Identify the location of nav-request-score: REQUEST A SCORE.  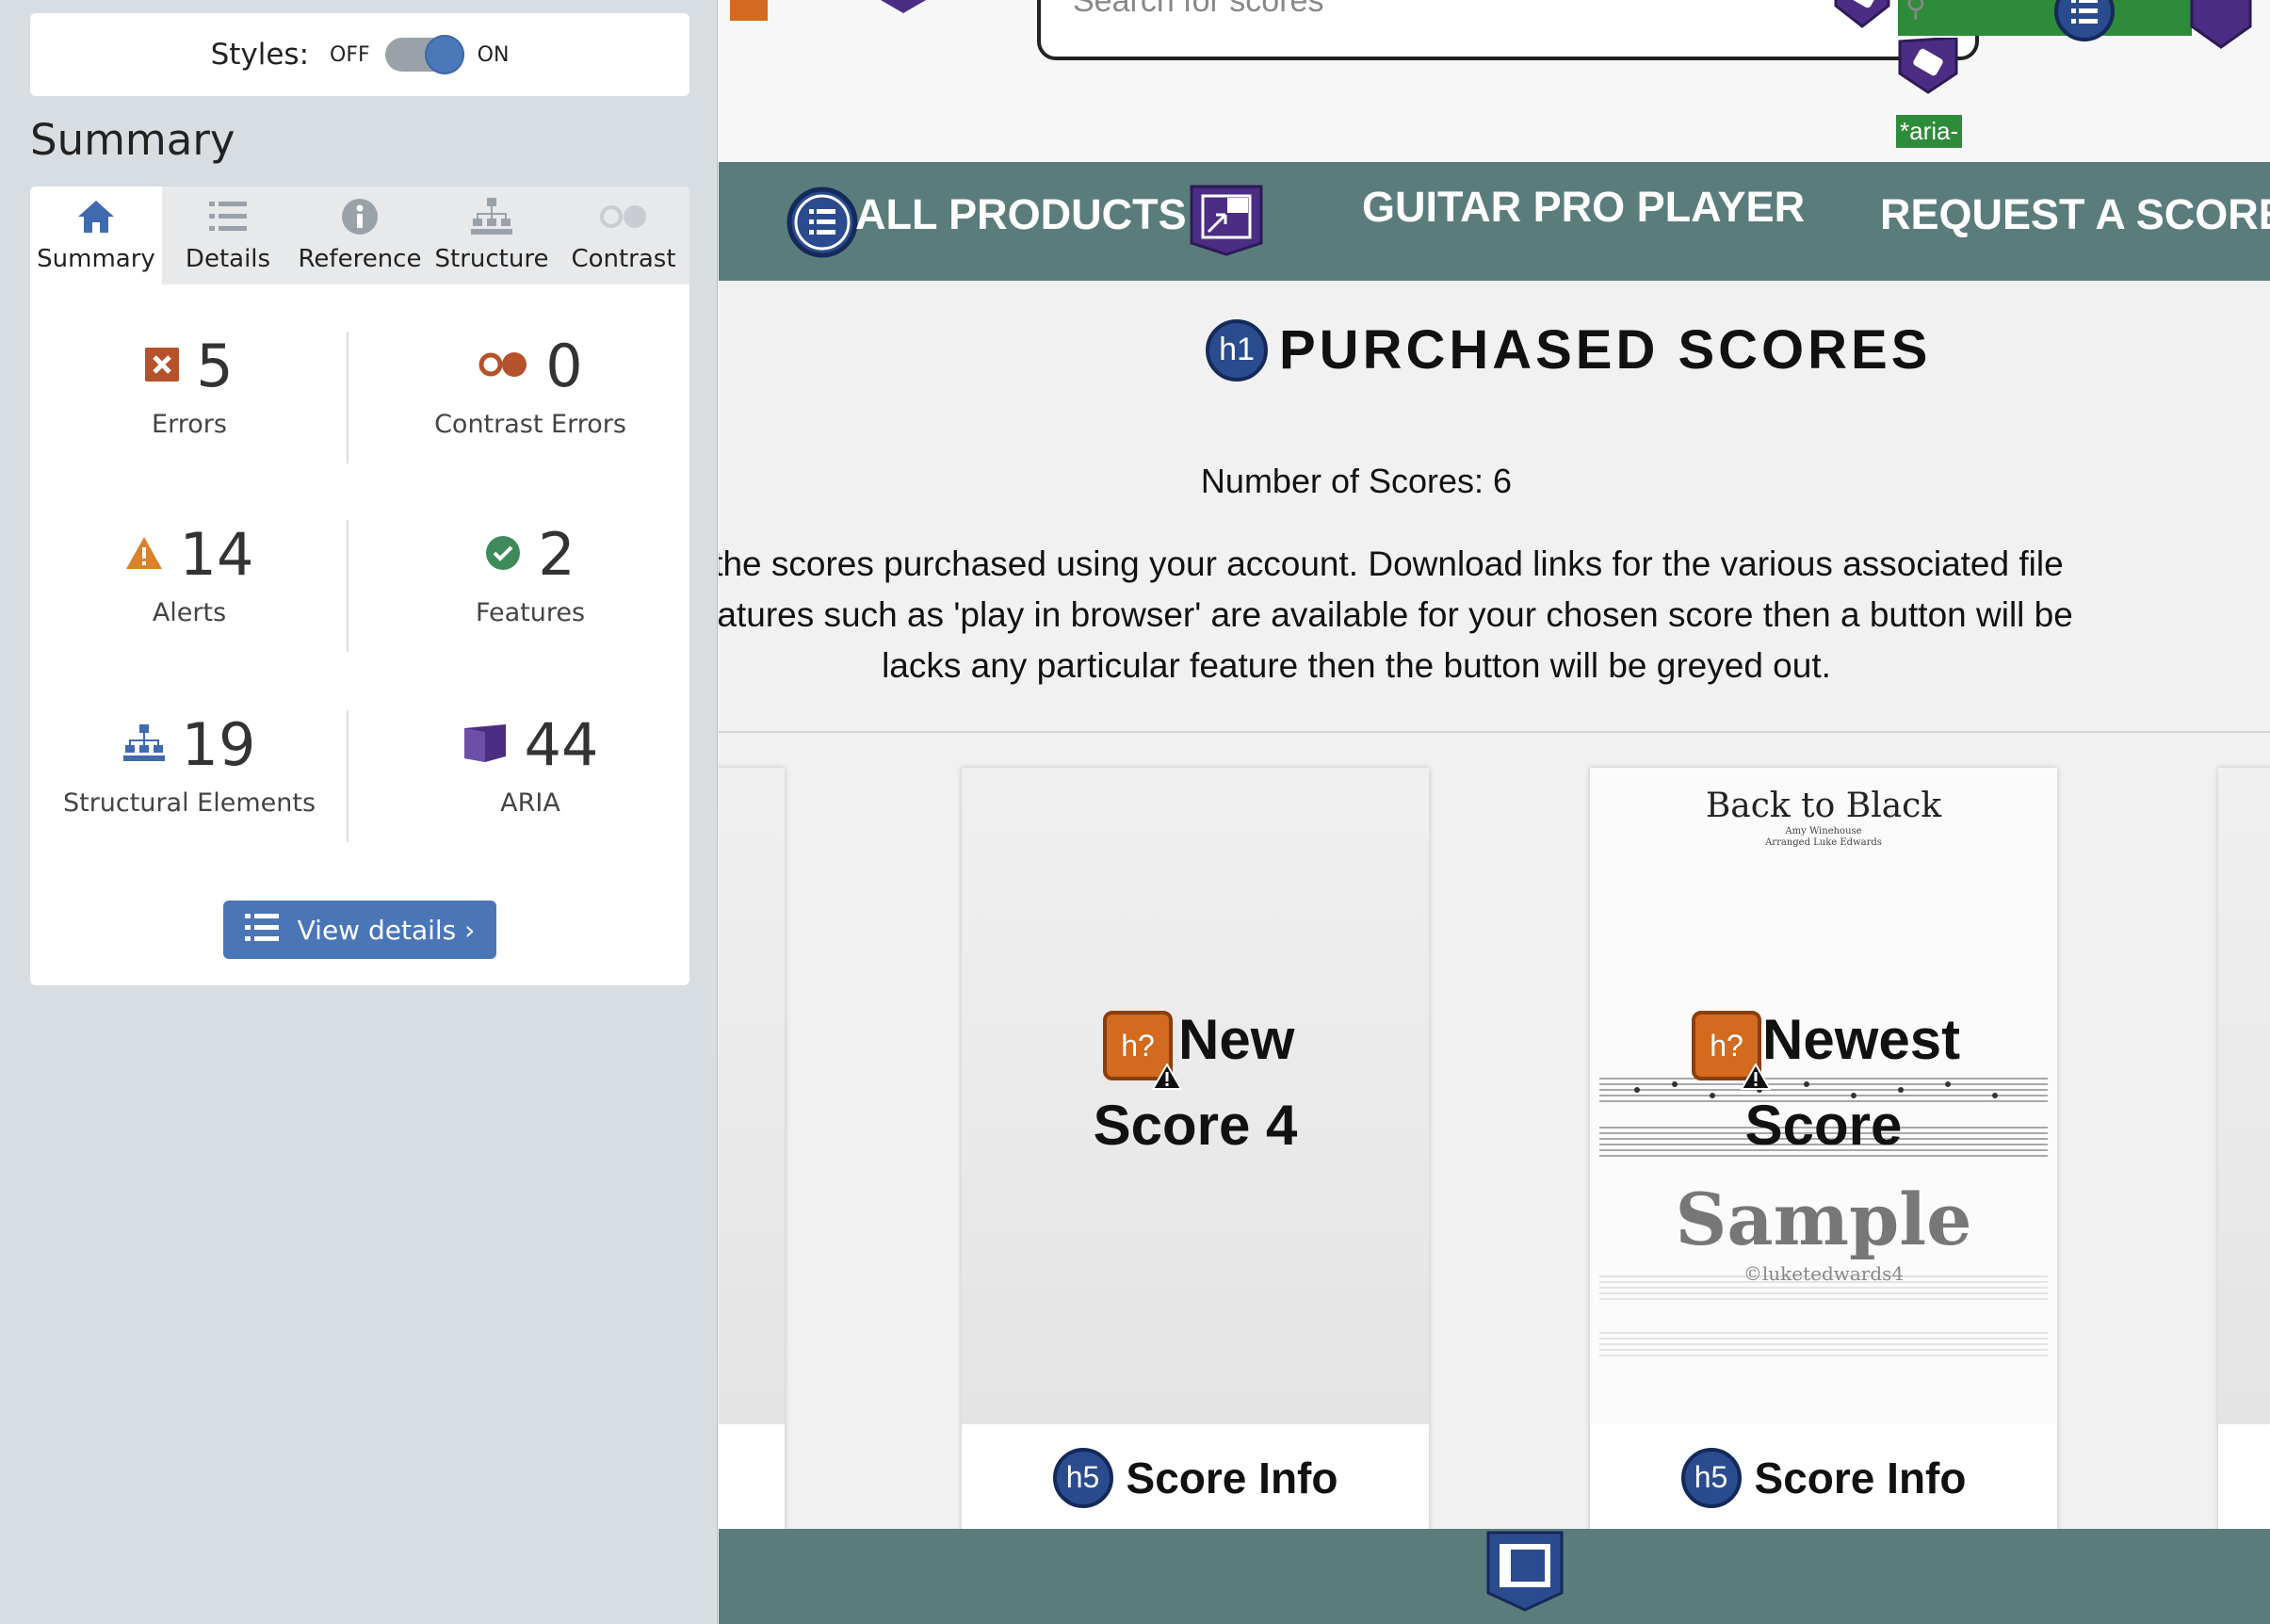
(2075, 214).